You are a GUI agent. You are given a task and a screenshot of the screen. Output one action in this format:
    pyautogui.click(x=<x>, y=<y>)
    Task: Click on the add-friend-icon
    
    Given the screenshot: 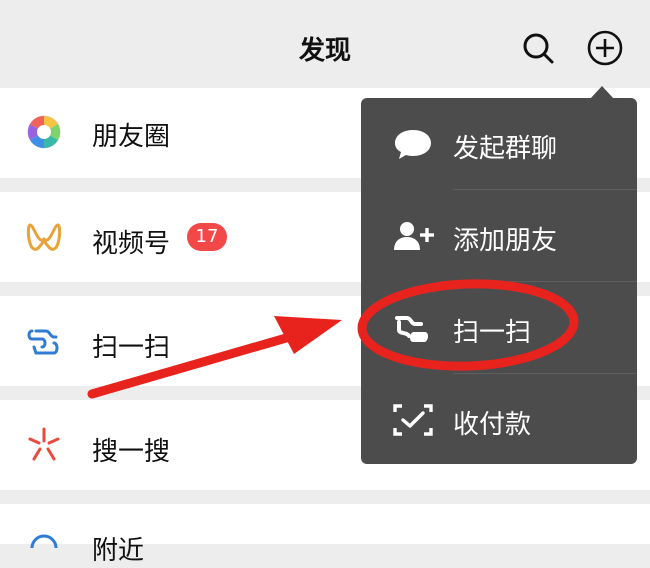 What is the action you would take?
    pyautogui.click(x=414, y=236)
    